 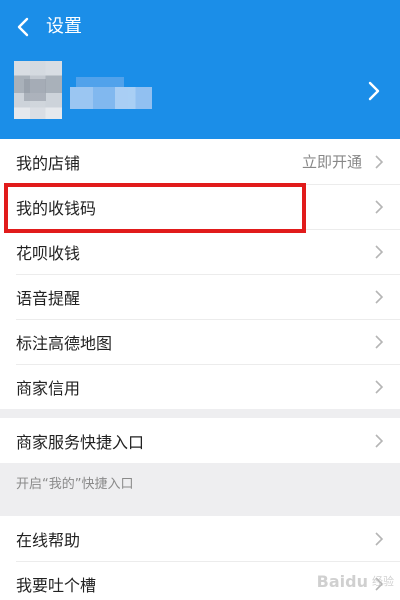 What do you see at coordinates (200, 161) in the screenshot?
I see `row-my-store: 我的店铺 立即开通` at bounding box center [200, 161].